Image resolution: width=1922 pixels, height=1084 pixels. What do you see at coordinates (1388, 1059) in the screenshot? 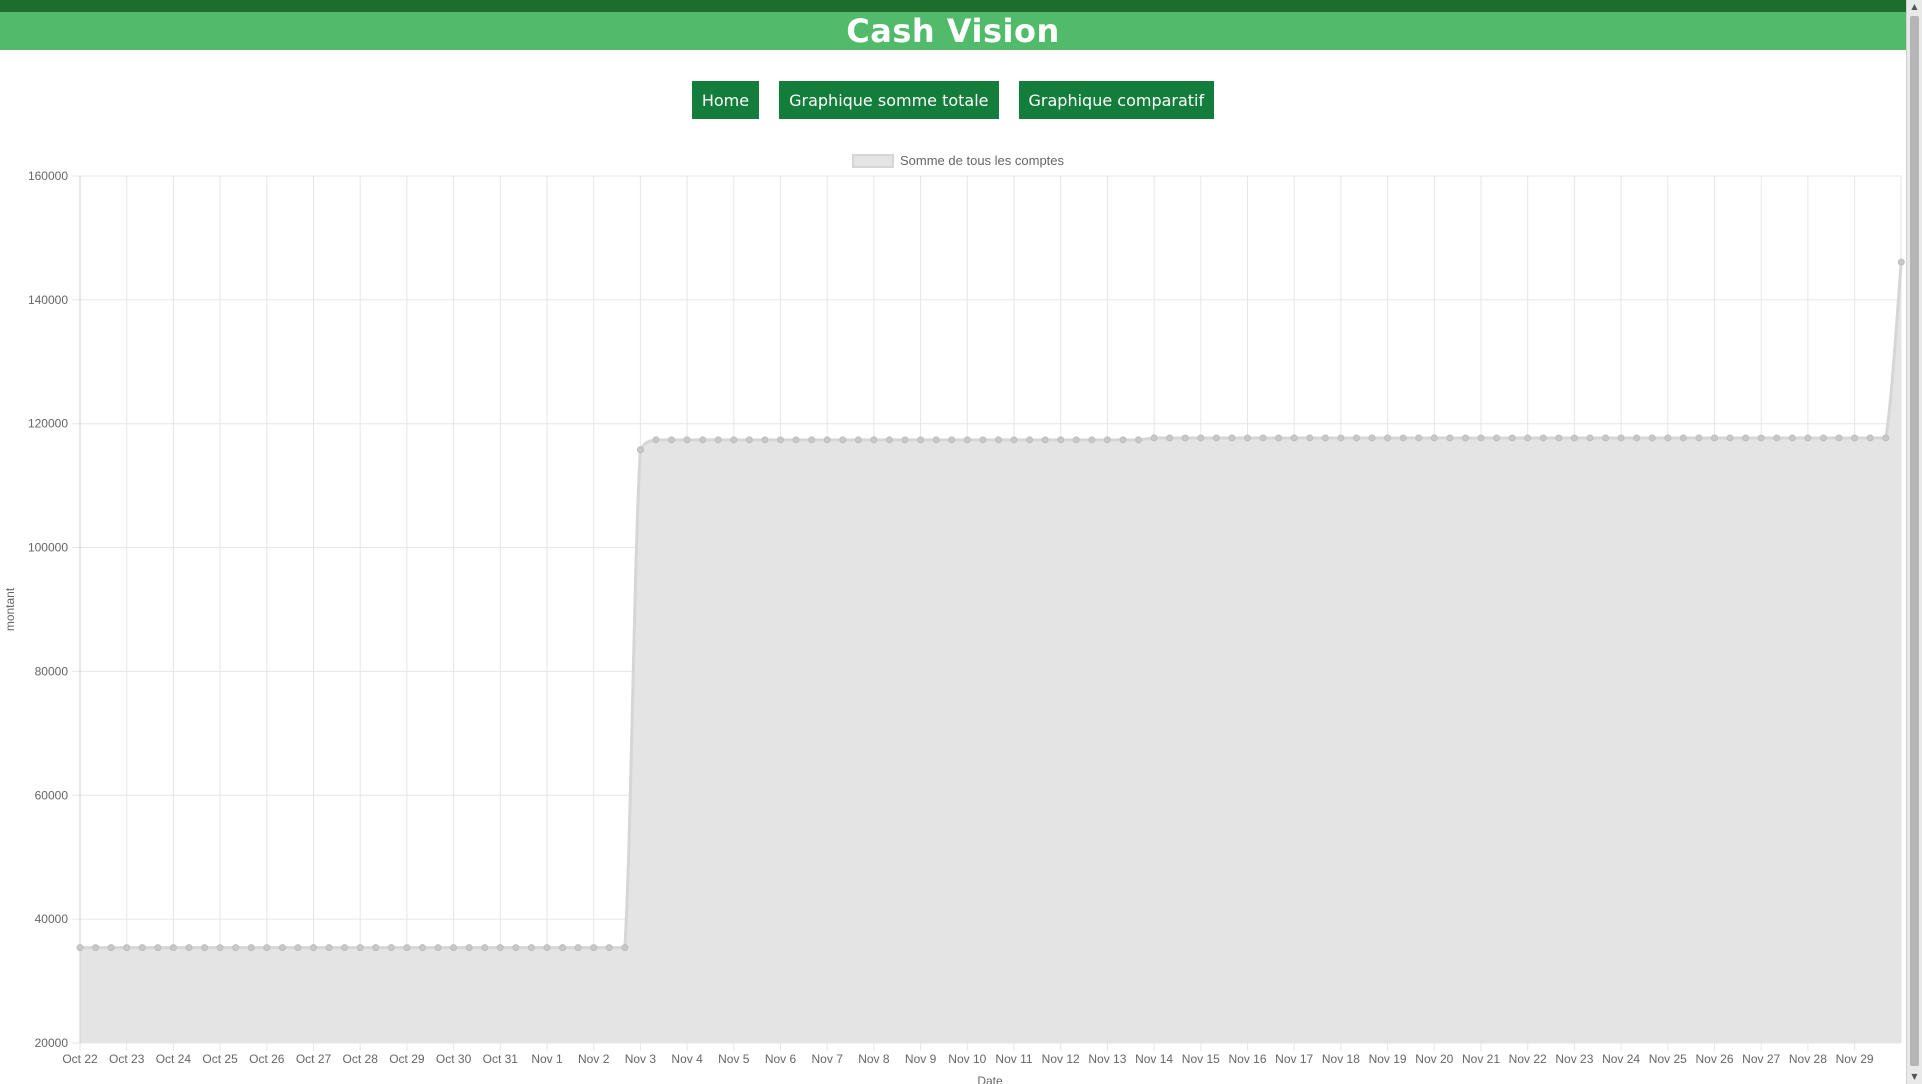
I see `x-tick-label: Nov 19` at bounding box center [1388, 1059].